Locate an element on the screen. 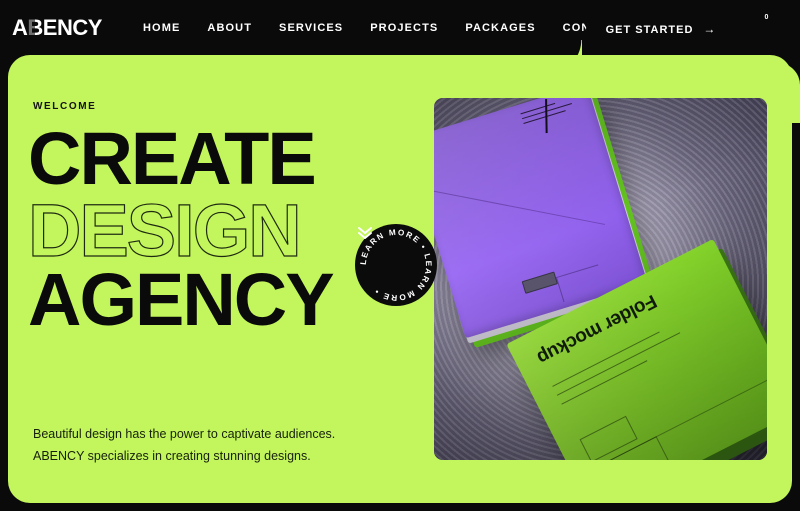 Image resolution: width=800 pixels, height=511 pixels. chevron-double-down-icon is located at coordinates (396, 265).